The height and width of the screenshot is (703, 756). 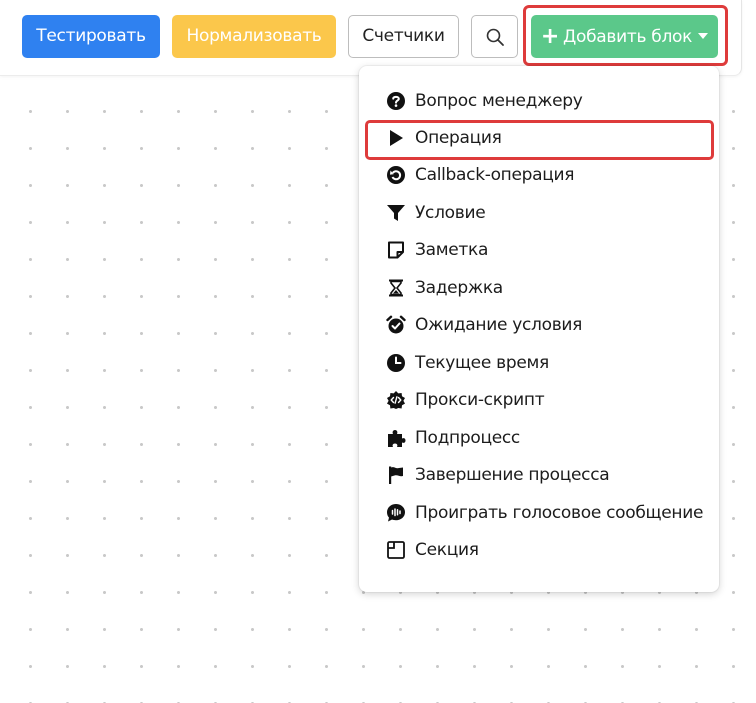 What do you see at coordinates (396, 475) in the screenshot?
I see `flag-icon` at bounding box center [396, 475].